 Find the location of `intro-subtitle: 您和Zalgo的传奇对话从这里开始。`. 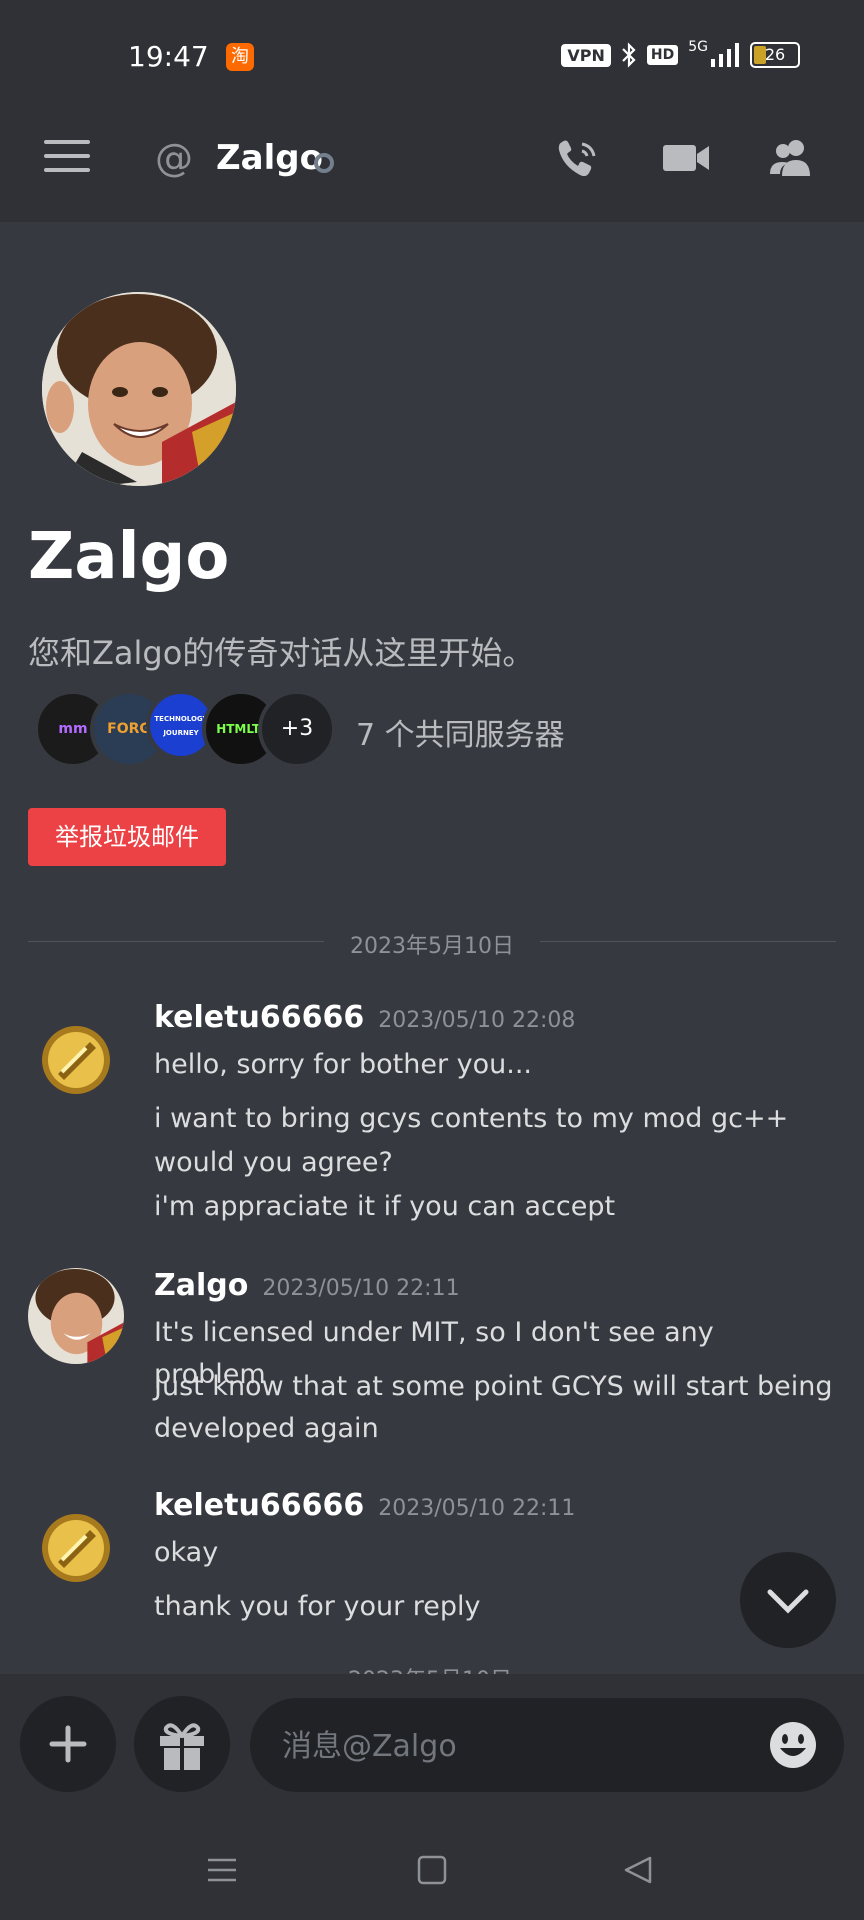

intro-subtitle: 您和Zalgo的传奇对话从这里开始。 is located at coordinates (281, 653).